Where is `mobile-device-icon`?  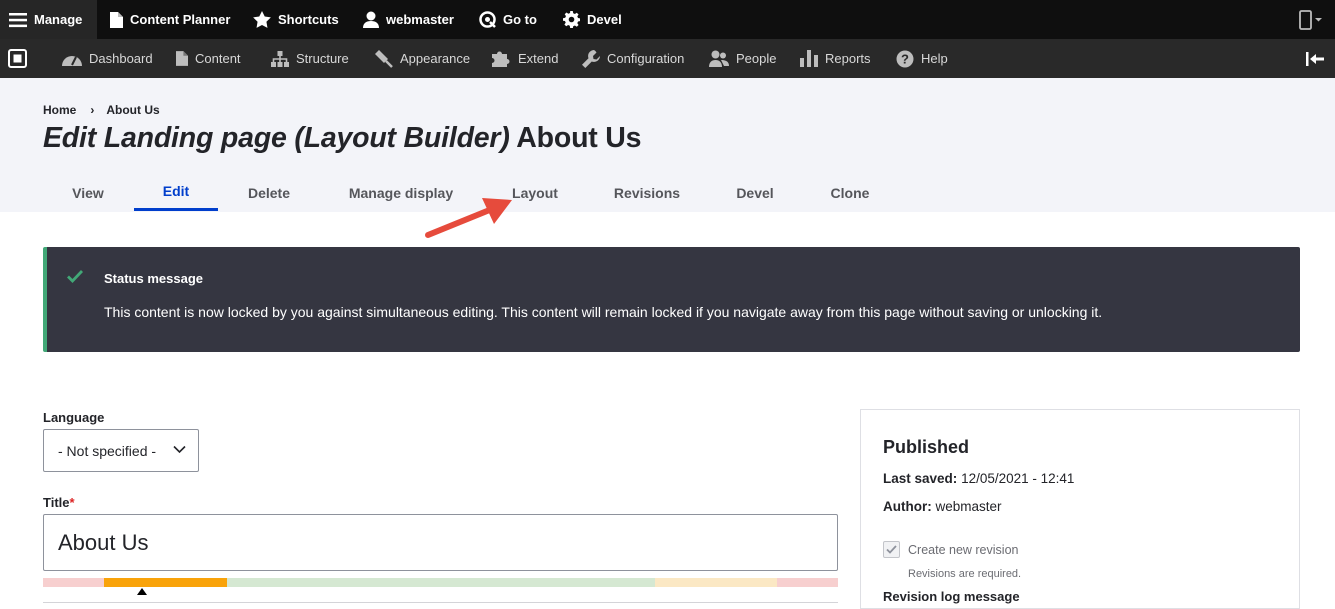
mobile-device-icon is located at coordinates (1310, 19).